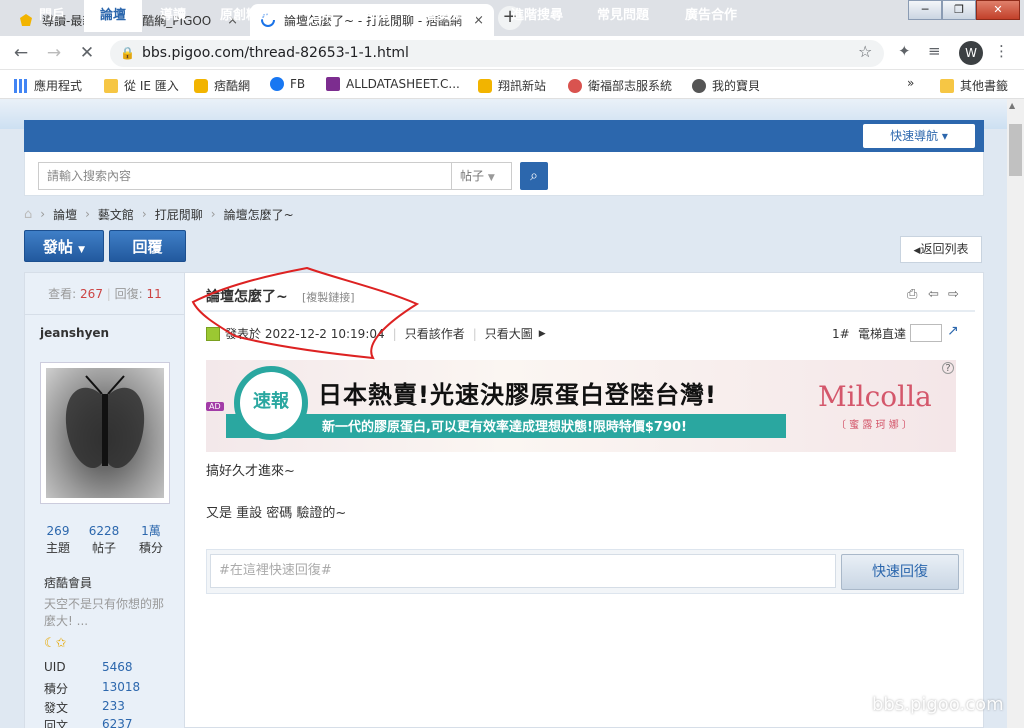 Image resolution: width=1024 pixels, height=728 pixels. What do you see at coordinates (542, 334) in the screenshot?
I see `play-arrow-icon: ▶` at bounding box center [542, 334].